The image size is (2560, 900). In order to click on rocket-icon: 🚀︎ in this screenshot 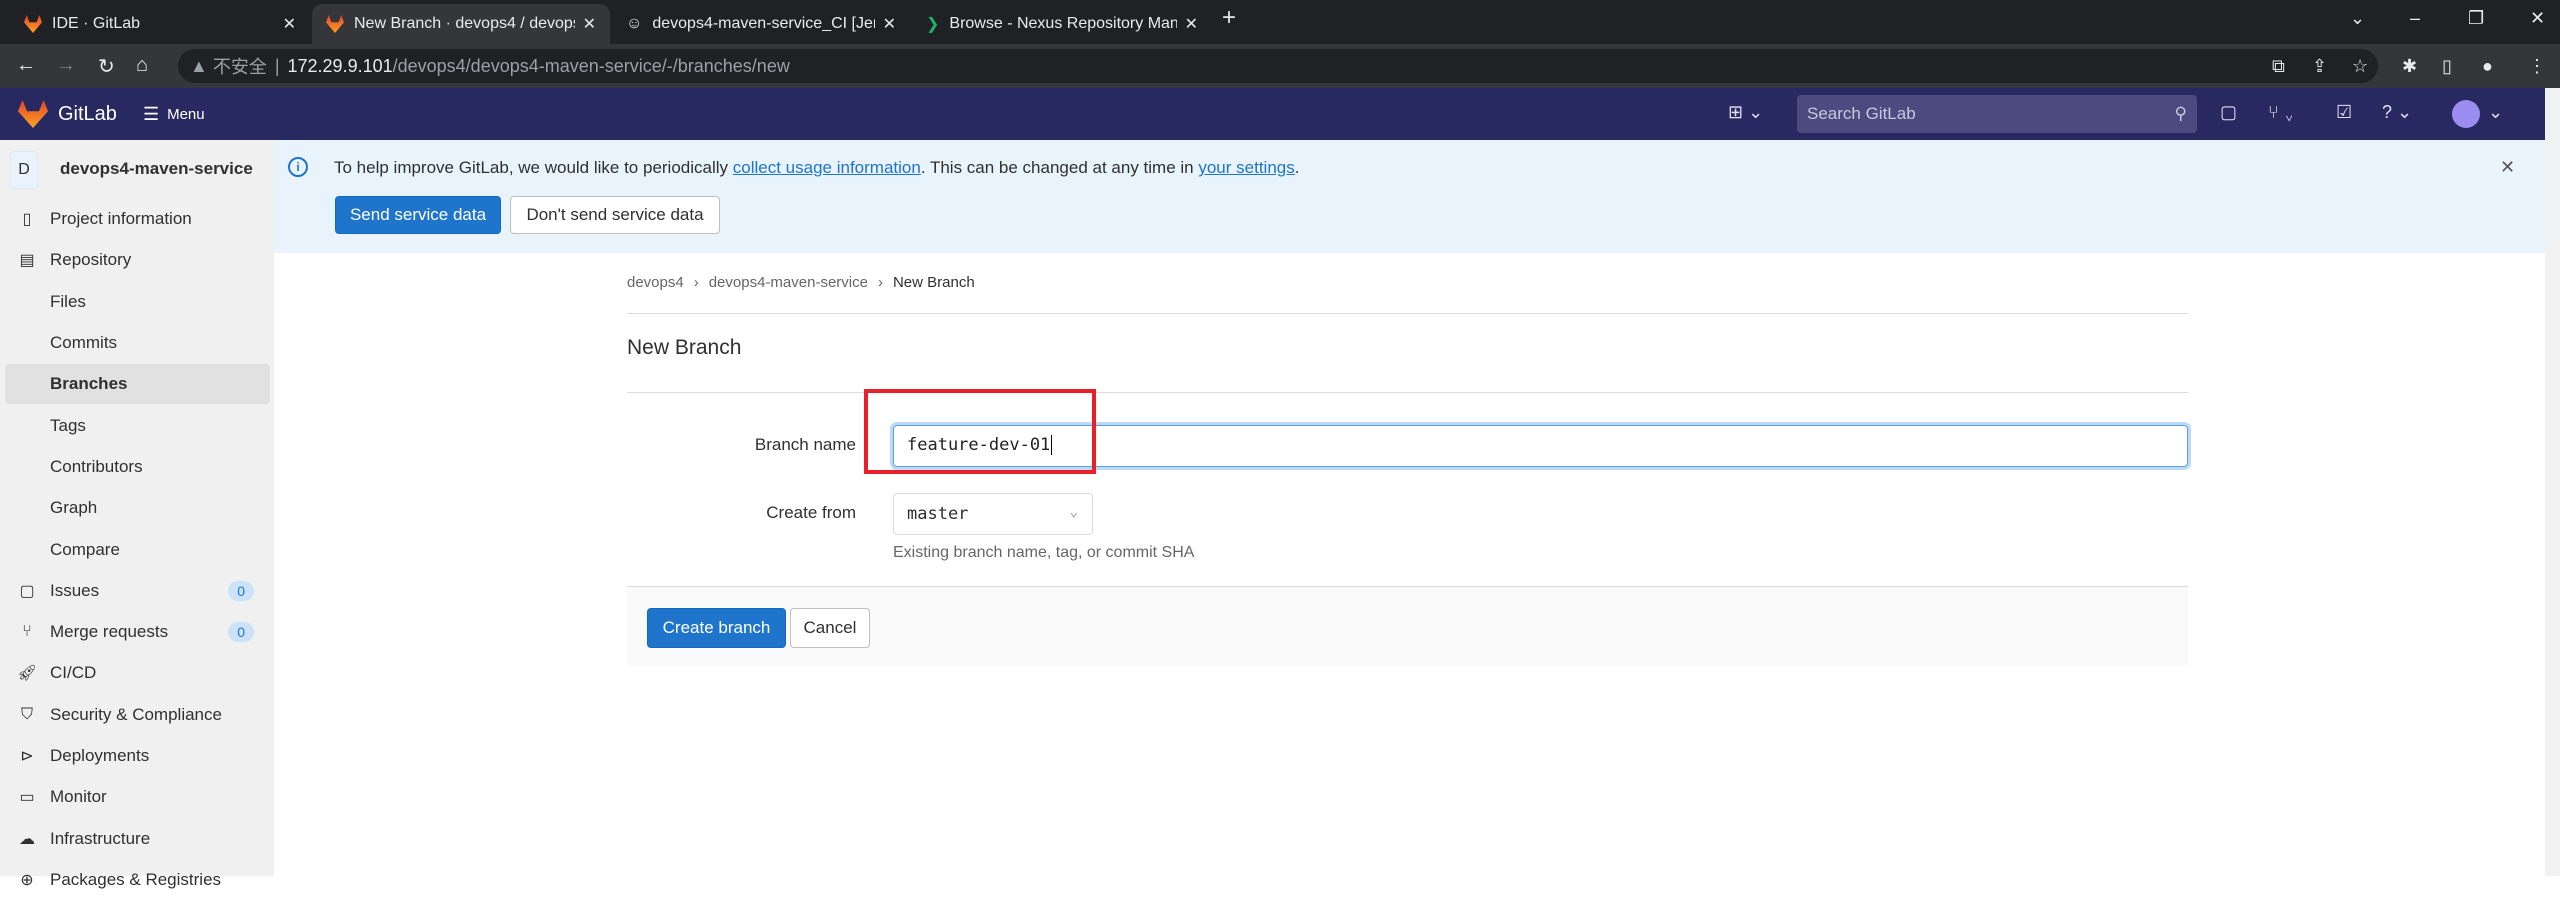, I will do `click(27, 673)`.